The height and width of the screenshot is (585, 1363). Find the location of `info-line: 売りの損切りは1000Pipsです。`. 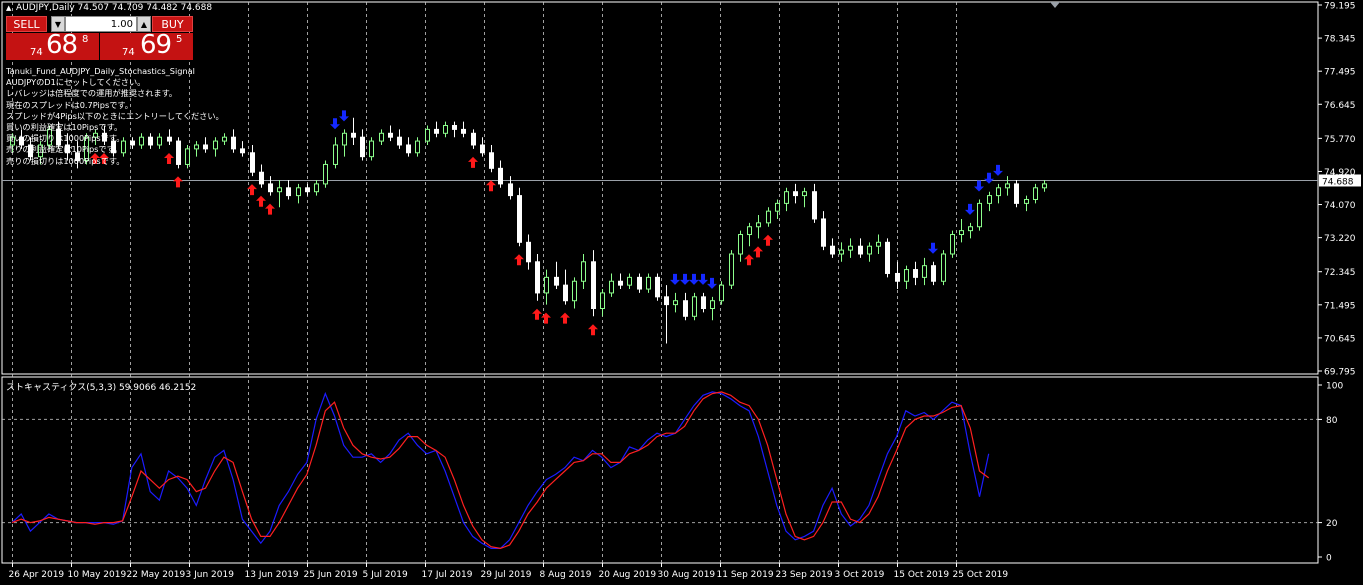

info-line: 売りの損切りは1000Pipsです。 is located at coordinates (65, 160).